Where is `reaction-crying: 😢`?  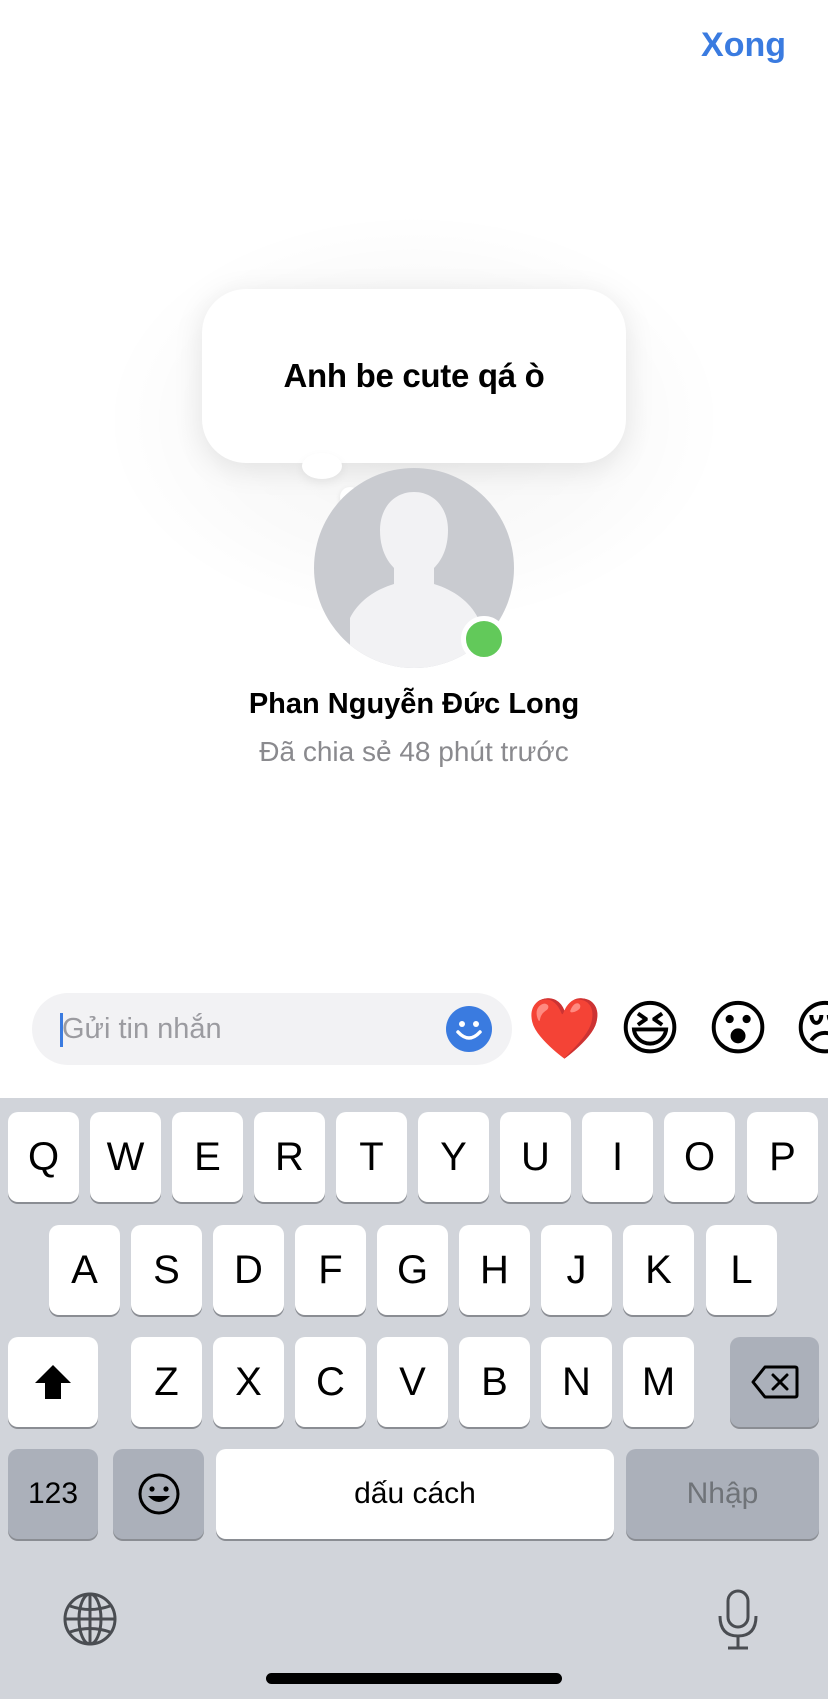
reaction-crying: 😢 is located at coordinates (809, 1029).